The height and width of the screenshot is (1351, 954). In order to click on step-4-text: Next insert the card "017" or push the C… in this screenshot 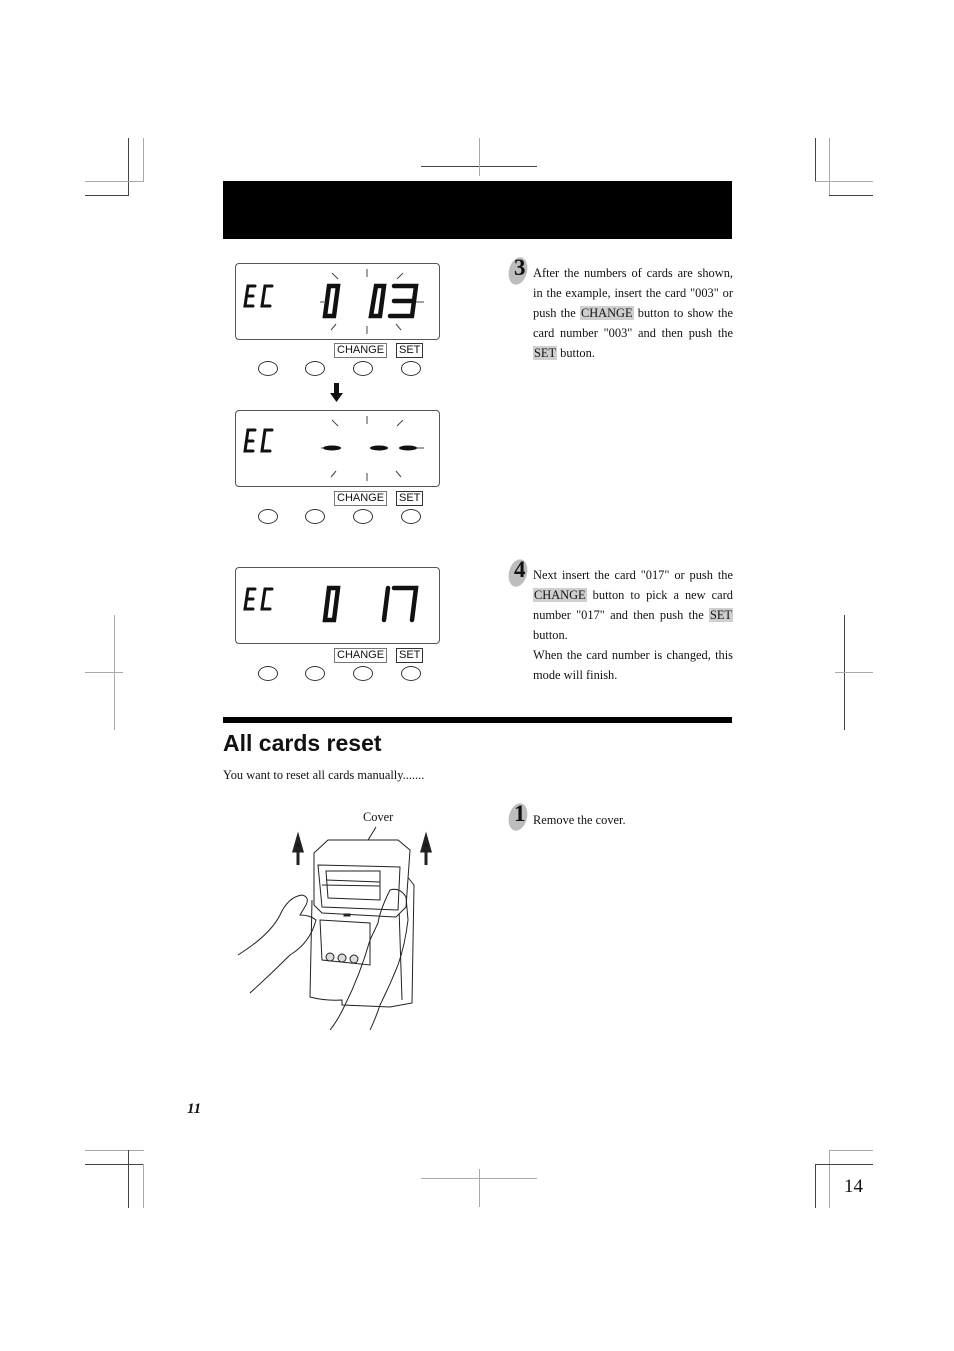, I will do `click(633, 625)`.